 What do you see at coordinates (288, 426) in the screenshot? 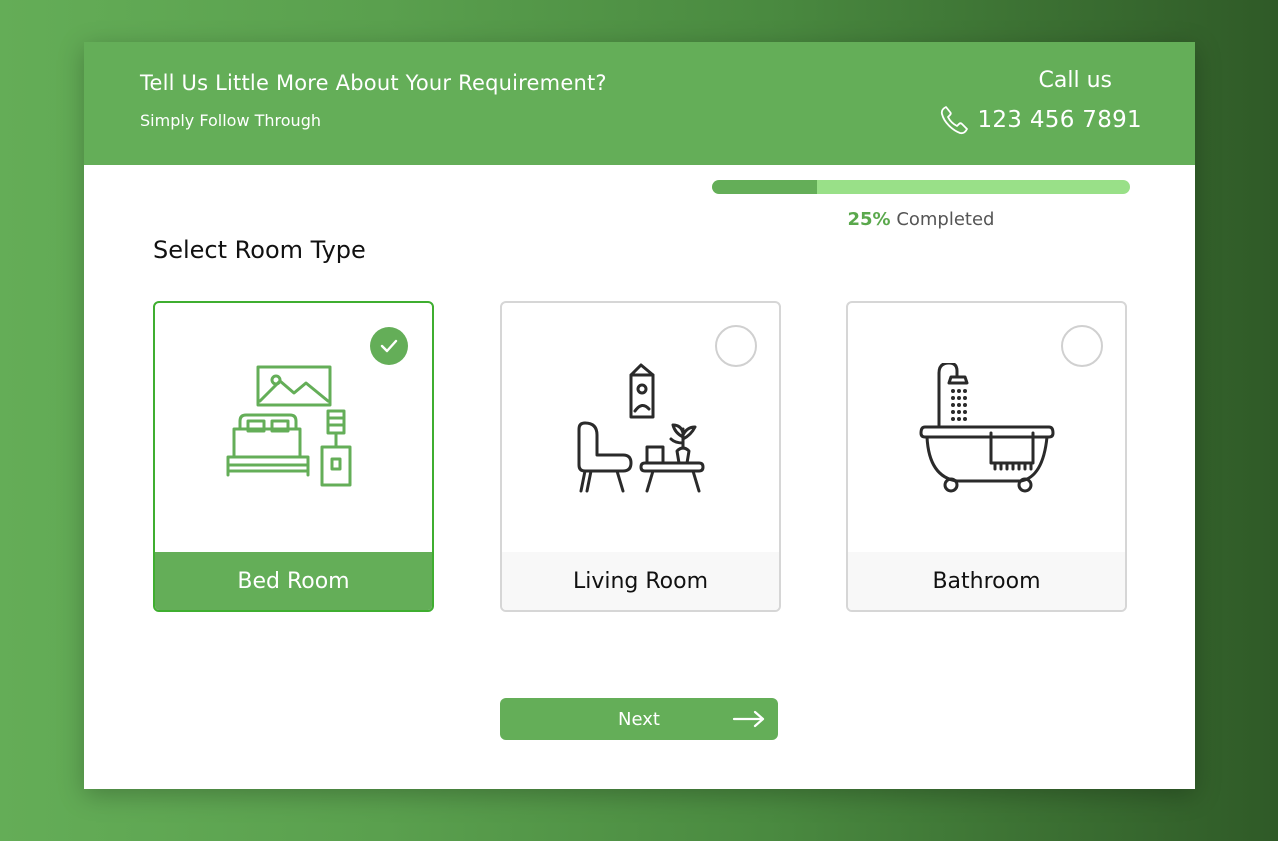
I see `bedroom-icon` at bounding box center [288, 426].